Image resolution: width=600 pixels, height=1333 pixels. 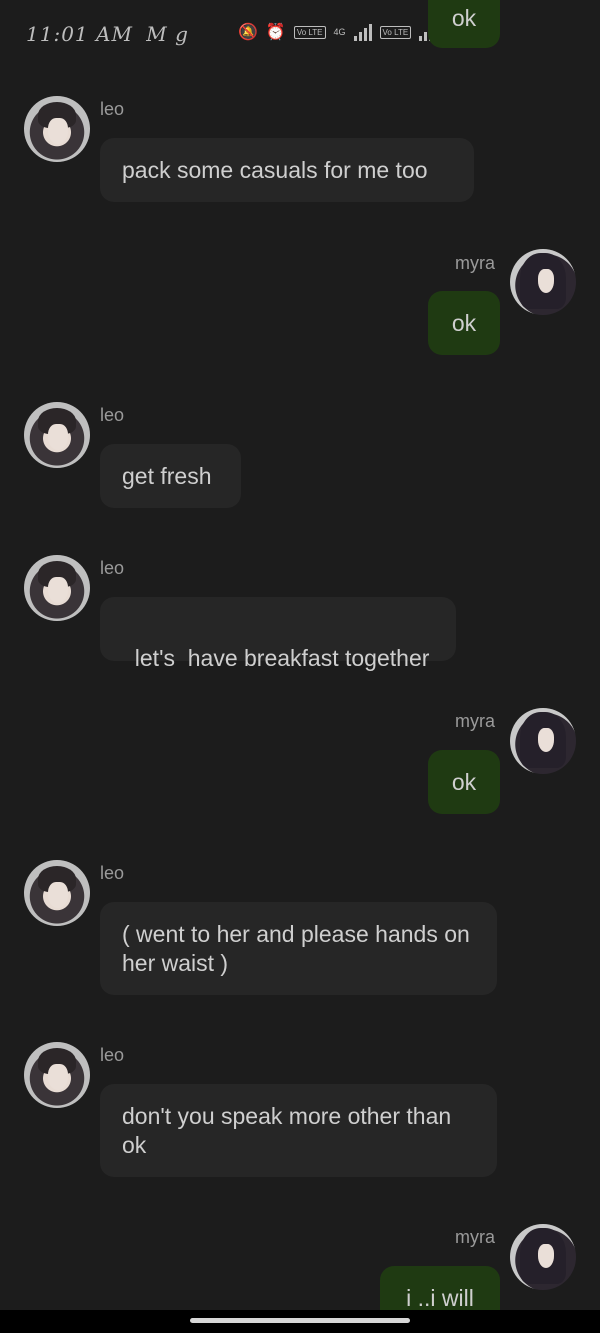 I want to click on navigation-bar, so click(x=300, y=1321).